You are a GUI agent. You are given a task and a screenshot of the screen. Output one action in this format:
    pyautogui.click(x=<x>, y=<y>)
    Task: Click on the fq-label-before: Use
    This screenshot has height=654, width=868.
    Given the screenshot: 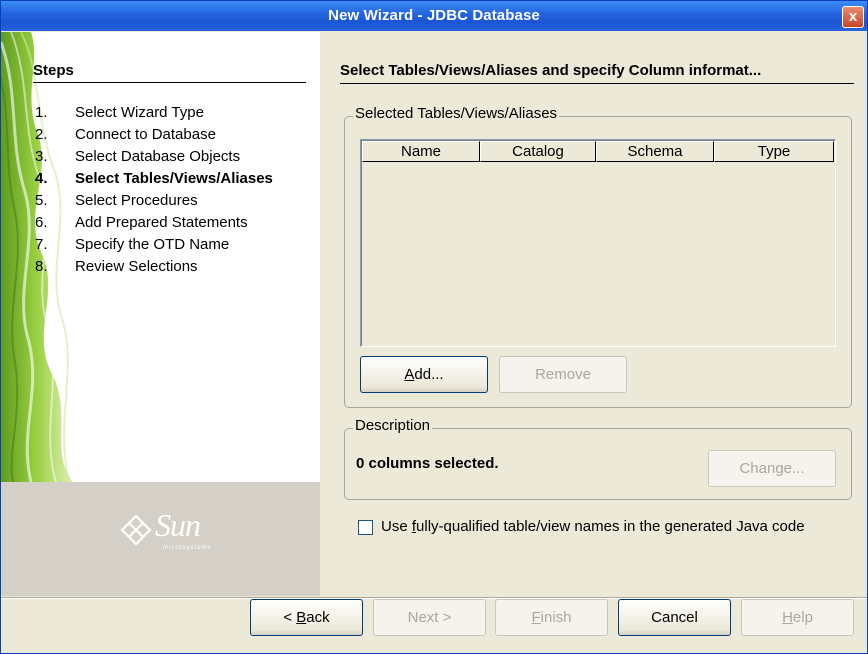 What is the action you would take?
    pyautogui.click(x=396, y=526)
    